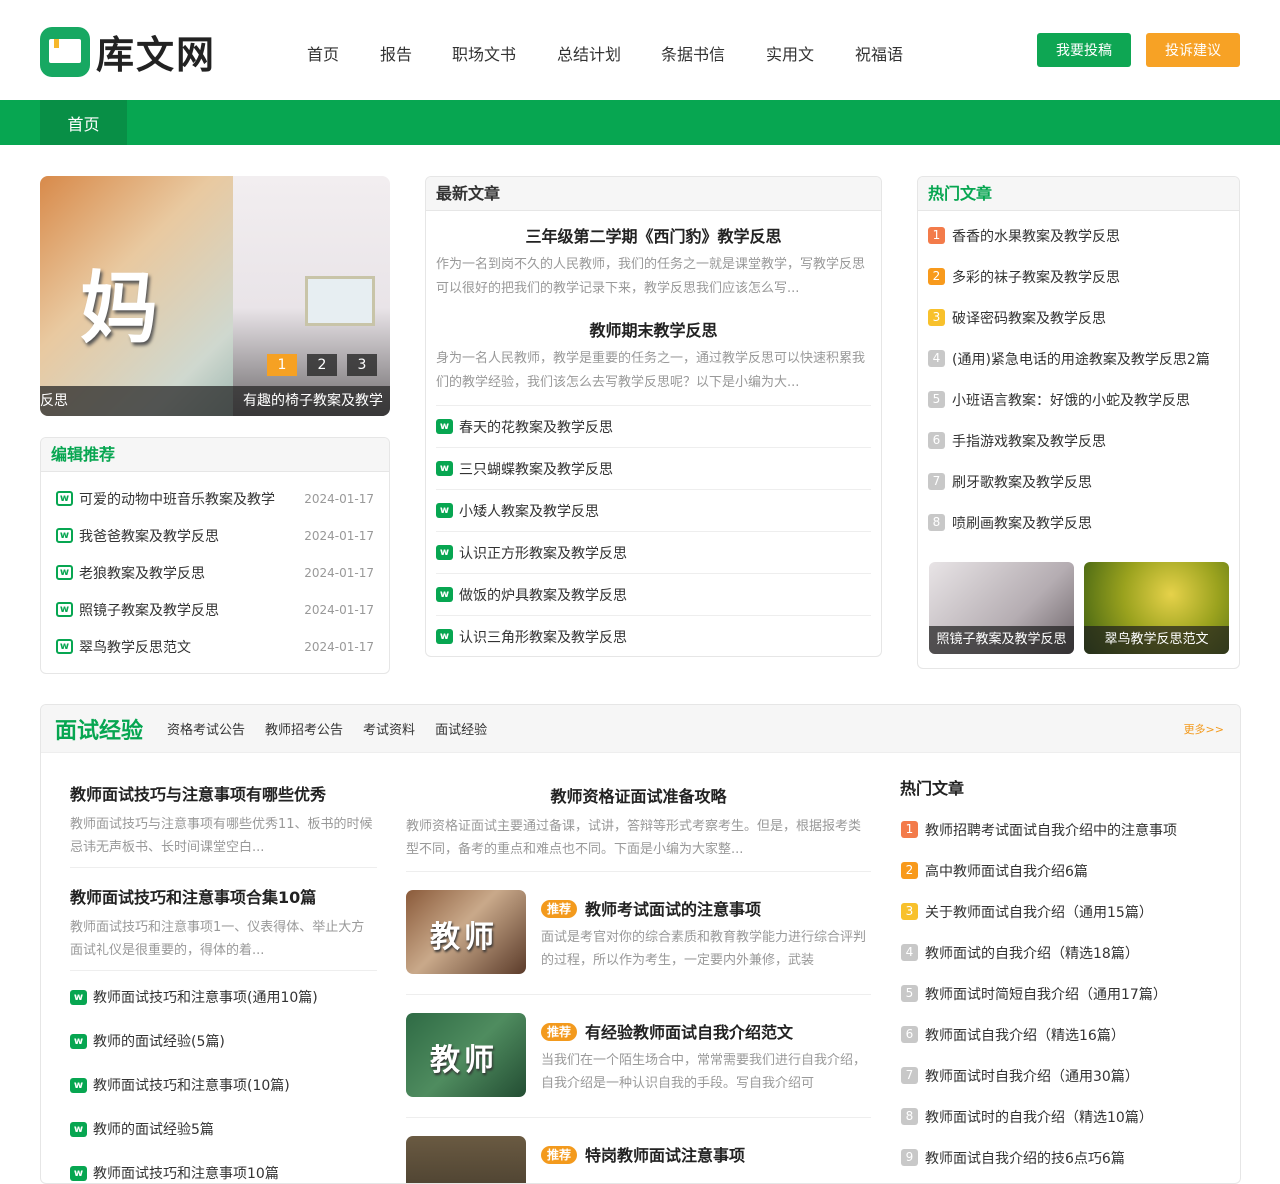 The height and width of the screenshot is (1184, 1280). What do you see at coordinates (653, 552) in the screenshot?
I see `list-item: w 认识正方形教案及教学反思` at bounding box center [653, 552].